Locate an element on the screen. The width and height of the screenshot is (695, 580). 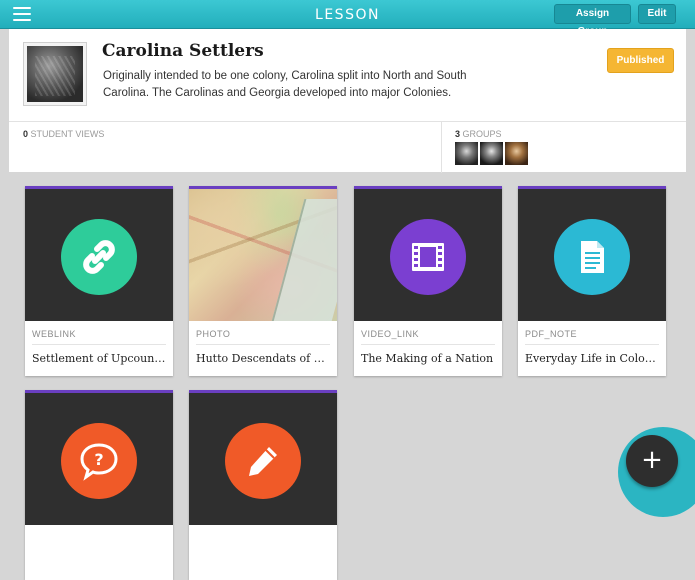
card-preview: ? is located at coordinates (99, 457).